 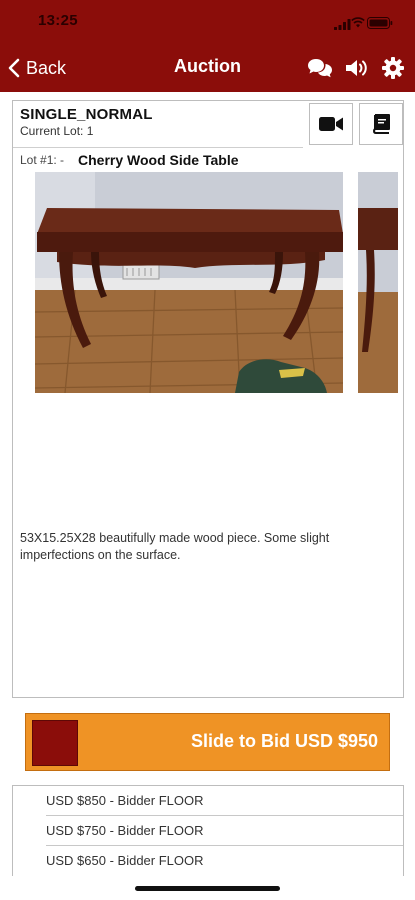 What do you see at coordinates (342, 26) in the screenshot?
I see `signal-icon` at bounding box center [342, 26].